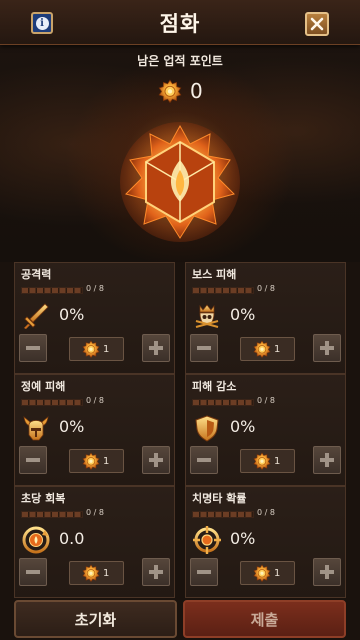 The height and width of the screenshot is (640, 360). What do you see at coordinates (180, 182) in the screenshot?
I see `fire-emblem-icon` at bounding box center [180, 182].